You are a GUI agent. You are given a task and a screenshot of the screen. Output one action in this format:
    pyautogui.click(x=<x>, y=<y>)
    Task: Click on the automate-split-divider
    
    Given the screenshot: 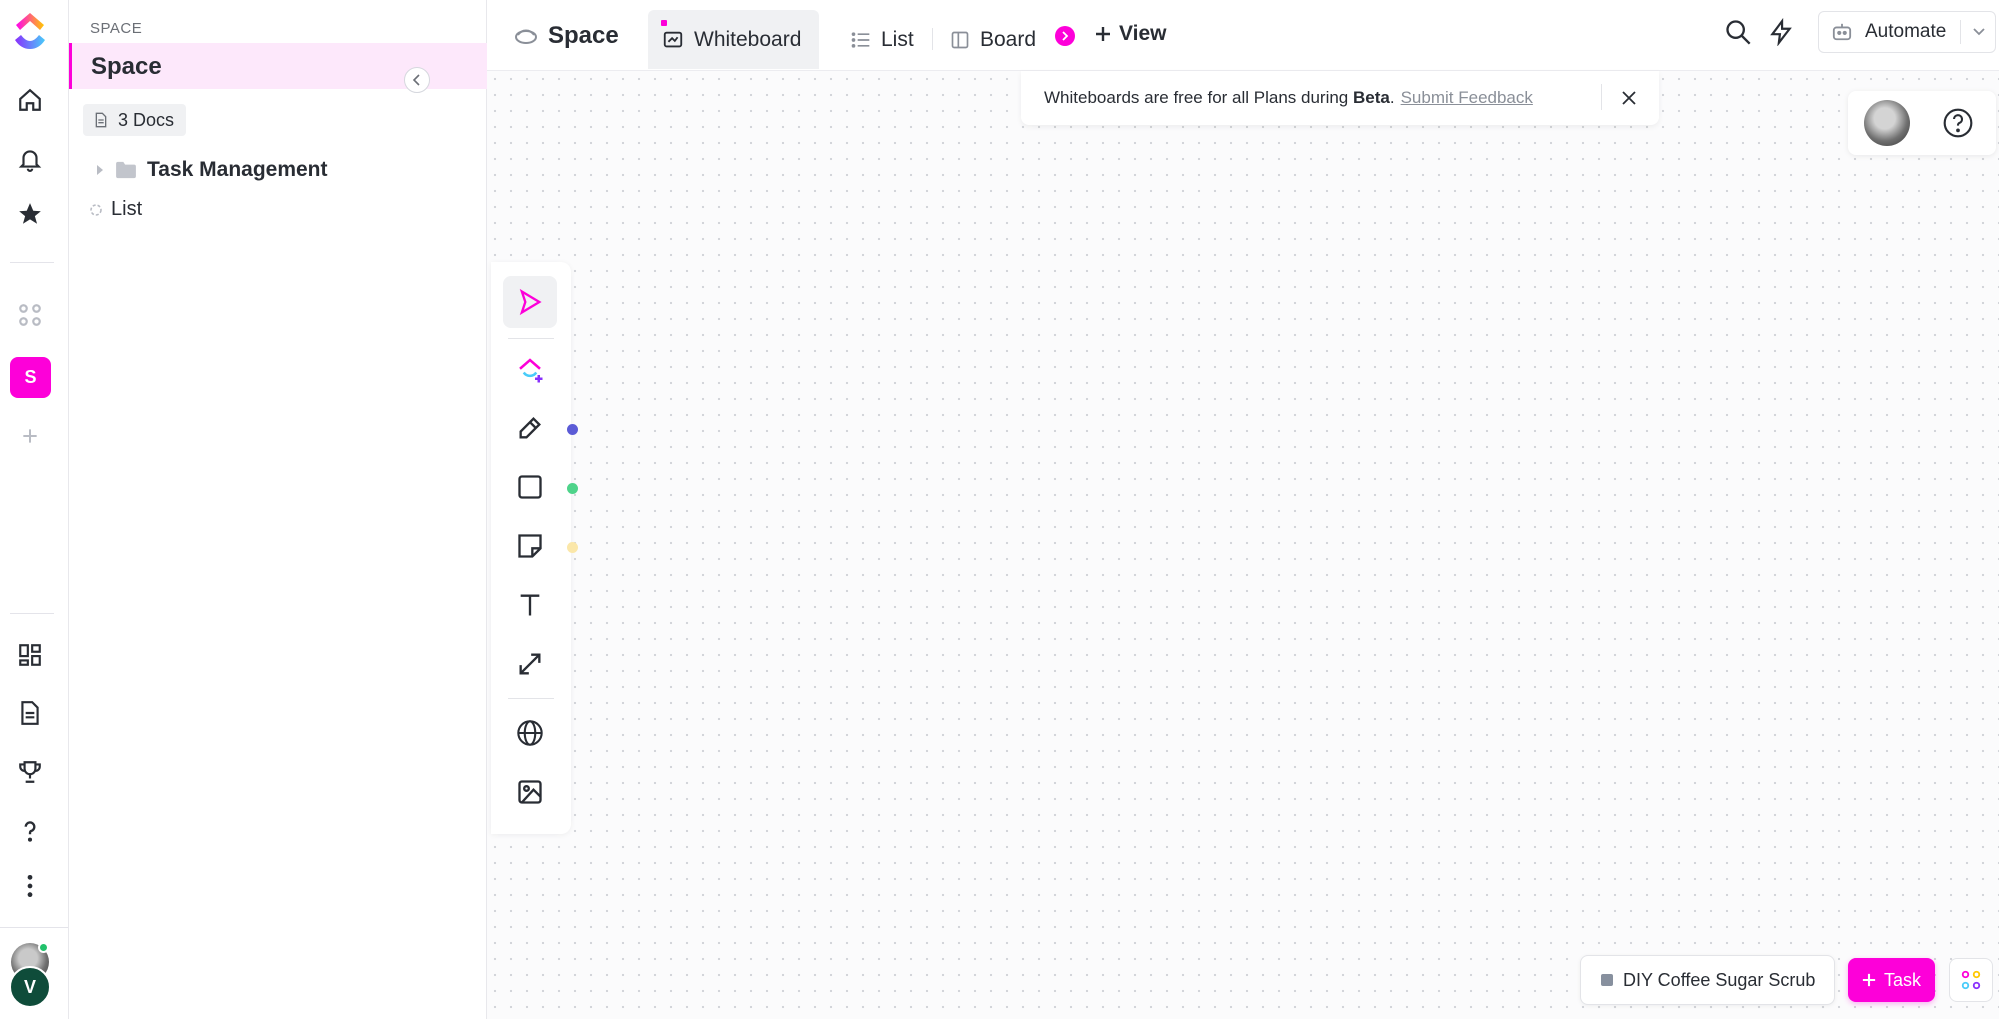 What is the action you would take?
    pyautogui.click(x=1960, y=32)
    